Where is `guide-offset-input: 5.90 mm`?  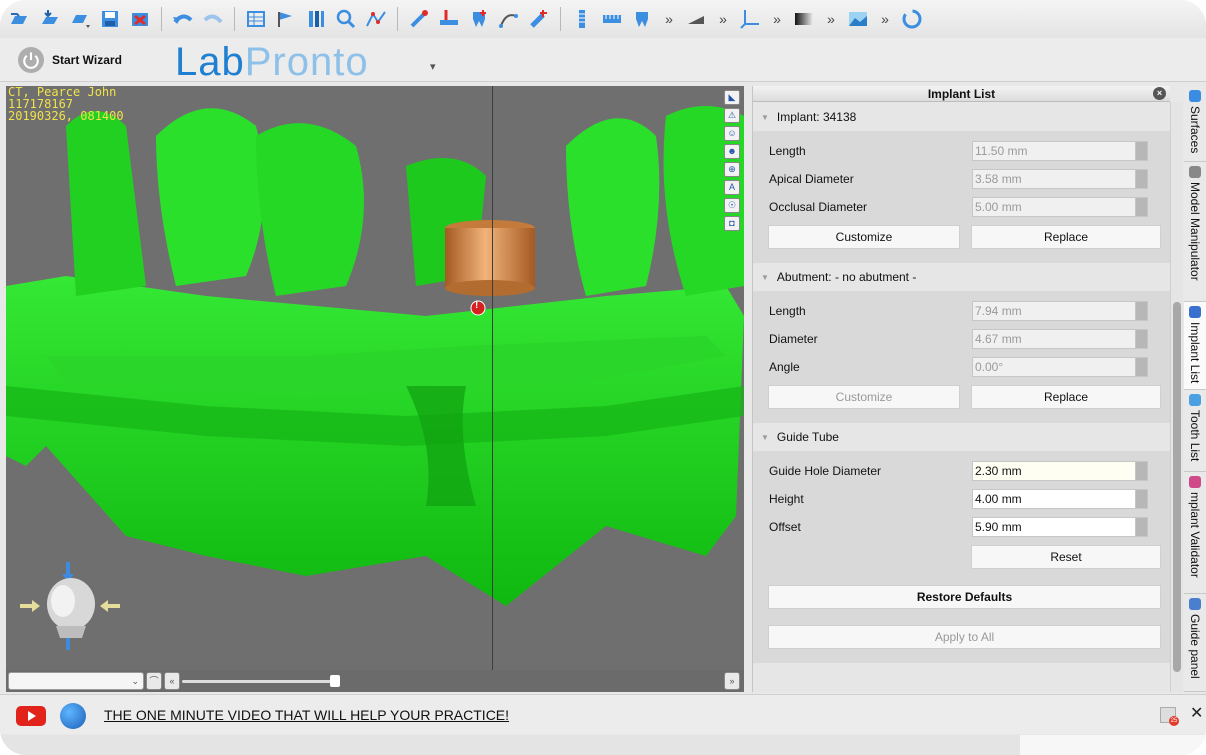 guide-offset-input: 5.90 mm is located at coordinates (1060, 527).